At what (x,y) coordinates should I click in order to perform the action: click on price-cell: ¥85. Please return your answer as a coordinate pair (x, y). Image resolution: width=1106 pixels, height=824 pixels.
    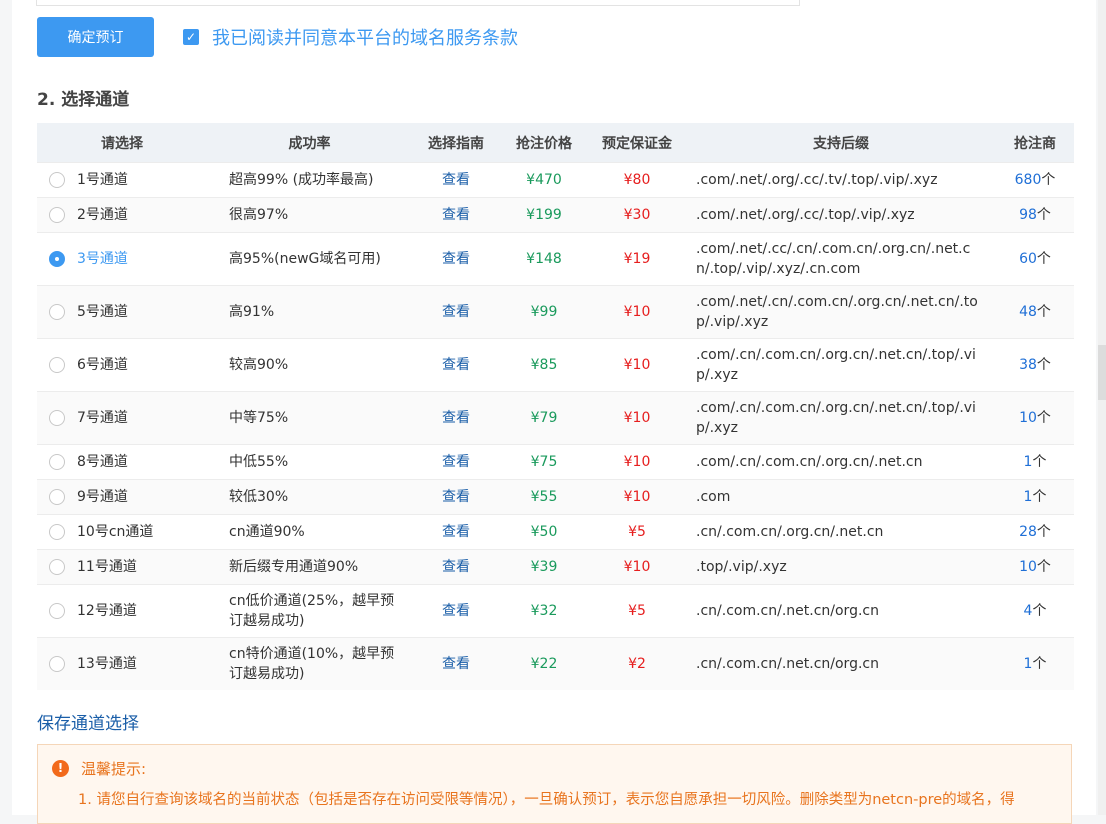
    Looking at the image, I should click on (544, 365).